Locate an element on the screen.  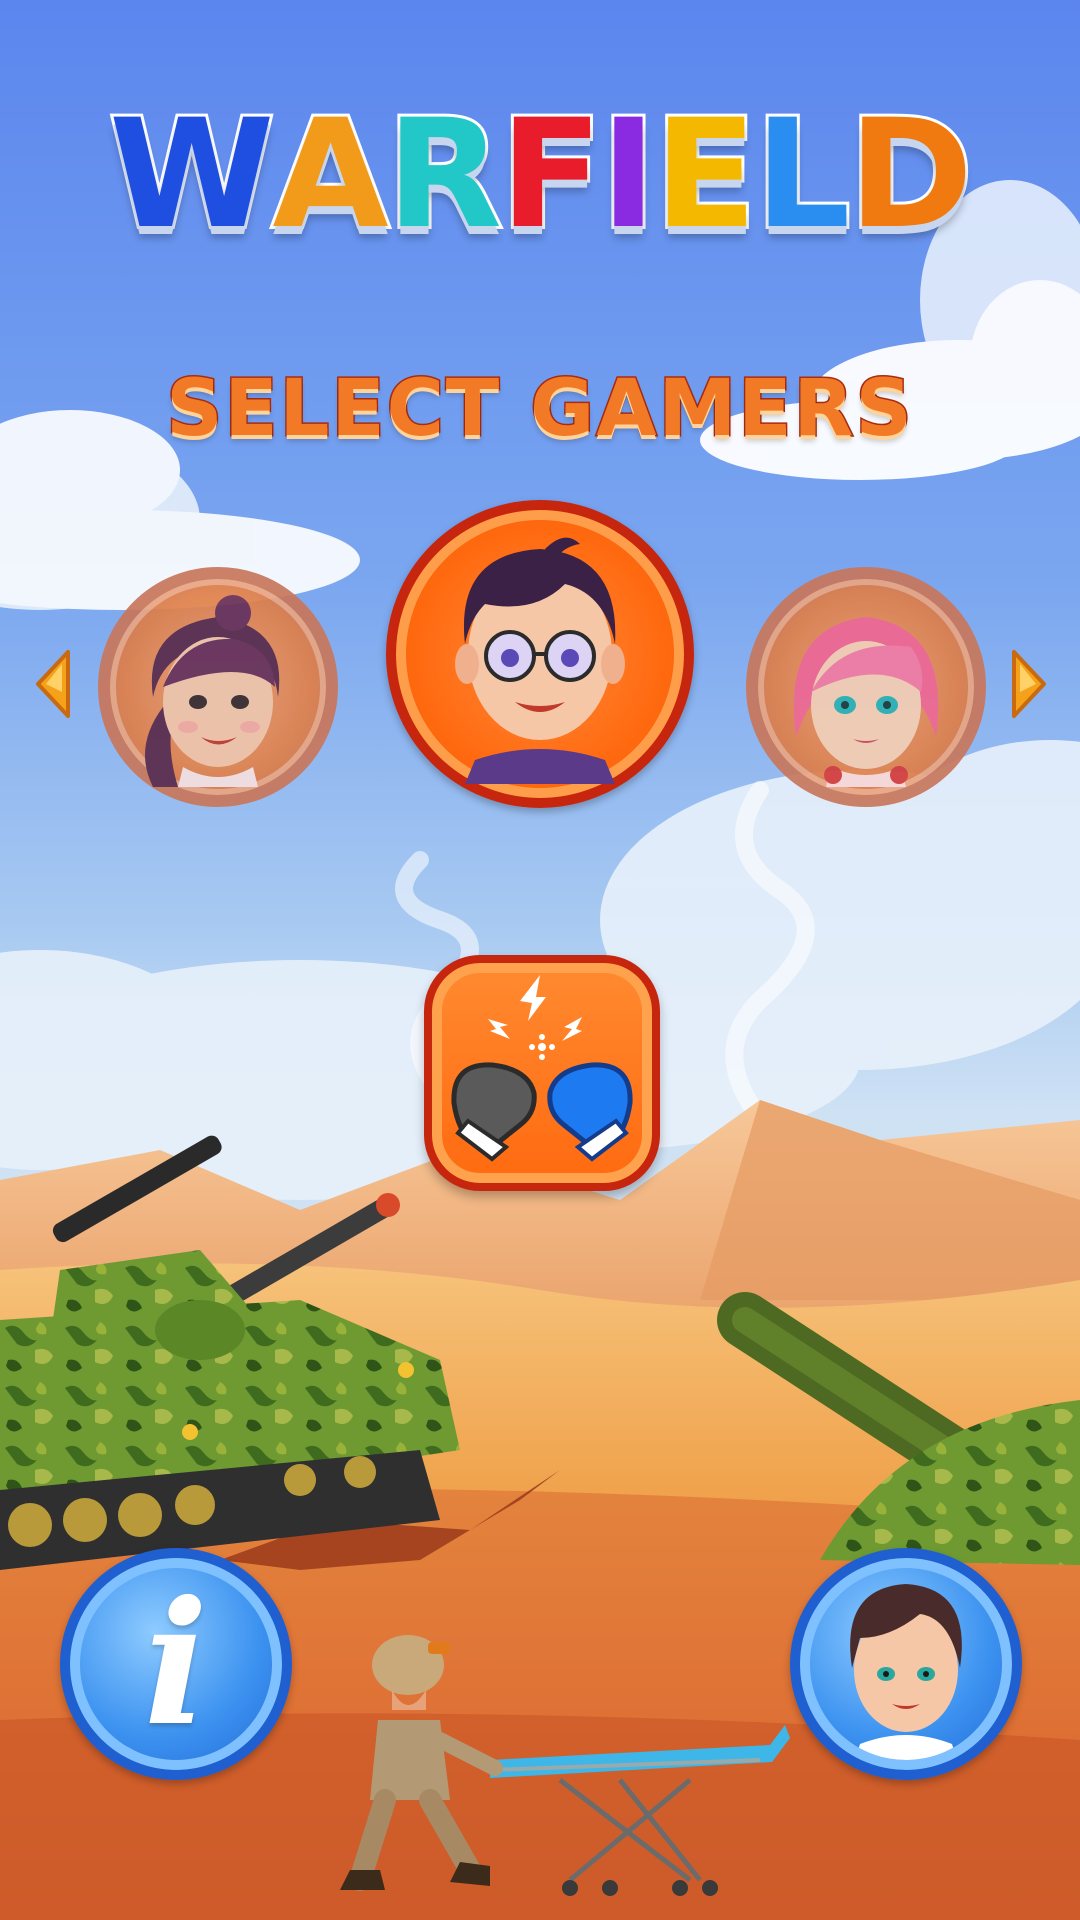
game-title-logo: WARFIELD is located at coordinates (540, 175).